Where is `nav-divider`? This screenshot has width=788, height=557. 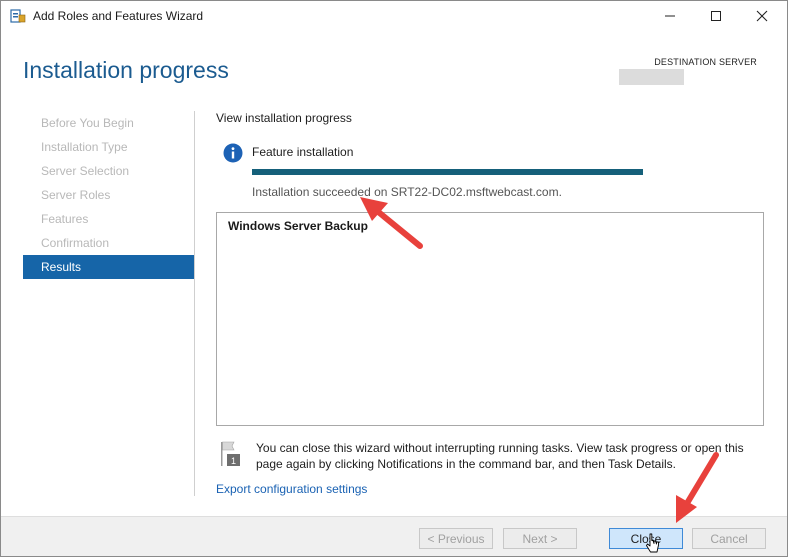 nav-divider is located at coordinates (194, 303).